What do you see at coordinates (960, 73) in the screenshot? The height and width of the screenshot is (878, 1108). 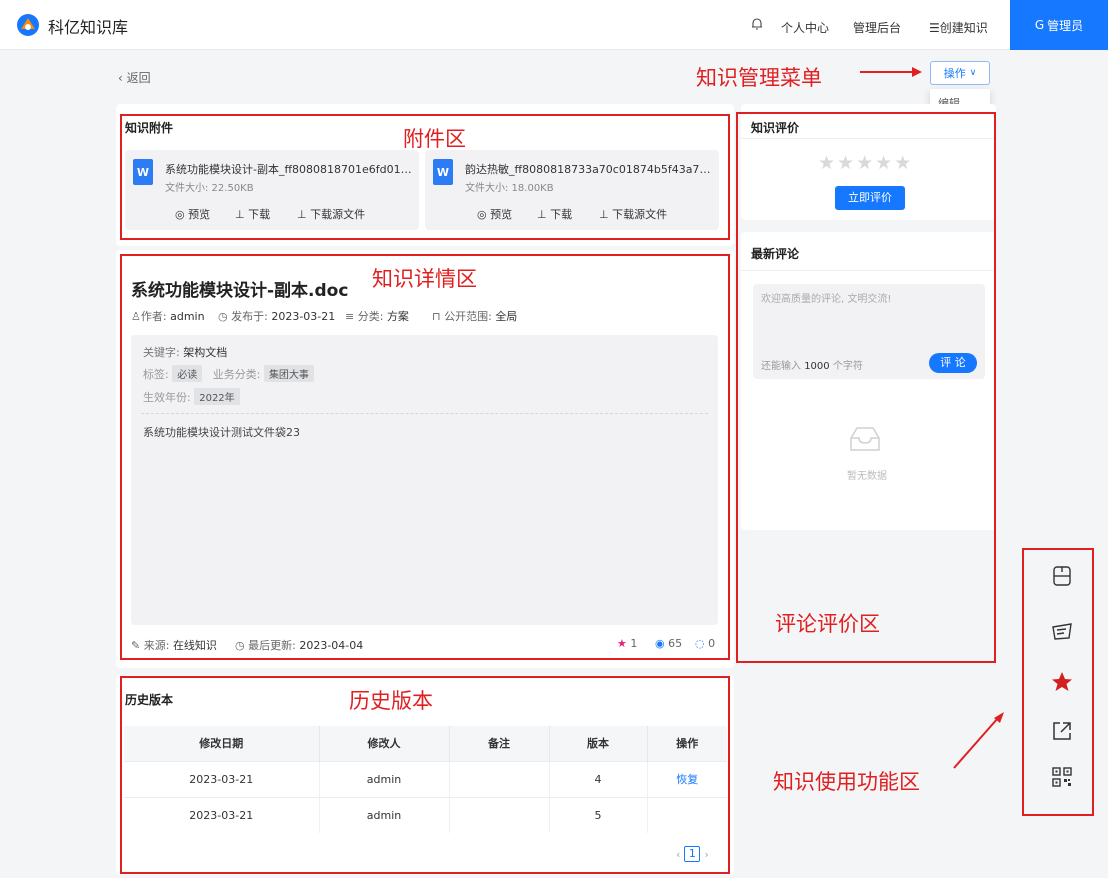 I see `operations-dropdown: 操作 ∨` at bounding box center [960, 73].